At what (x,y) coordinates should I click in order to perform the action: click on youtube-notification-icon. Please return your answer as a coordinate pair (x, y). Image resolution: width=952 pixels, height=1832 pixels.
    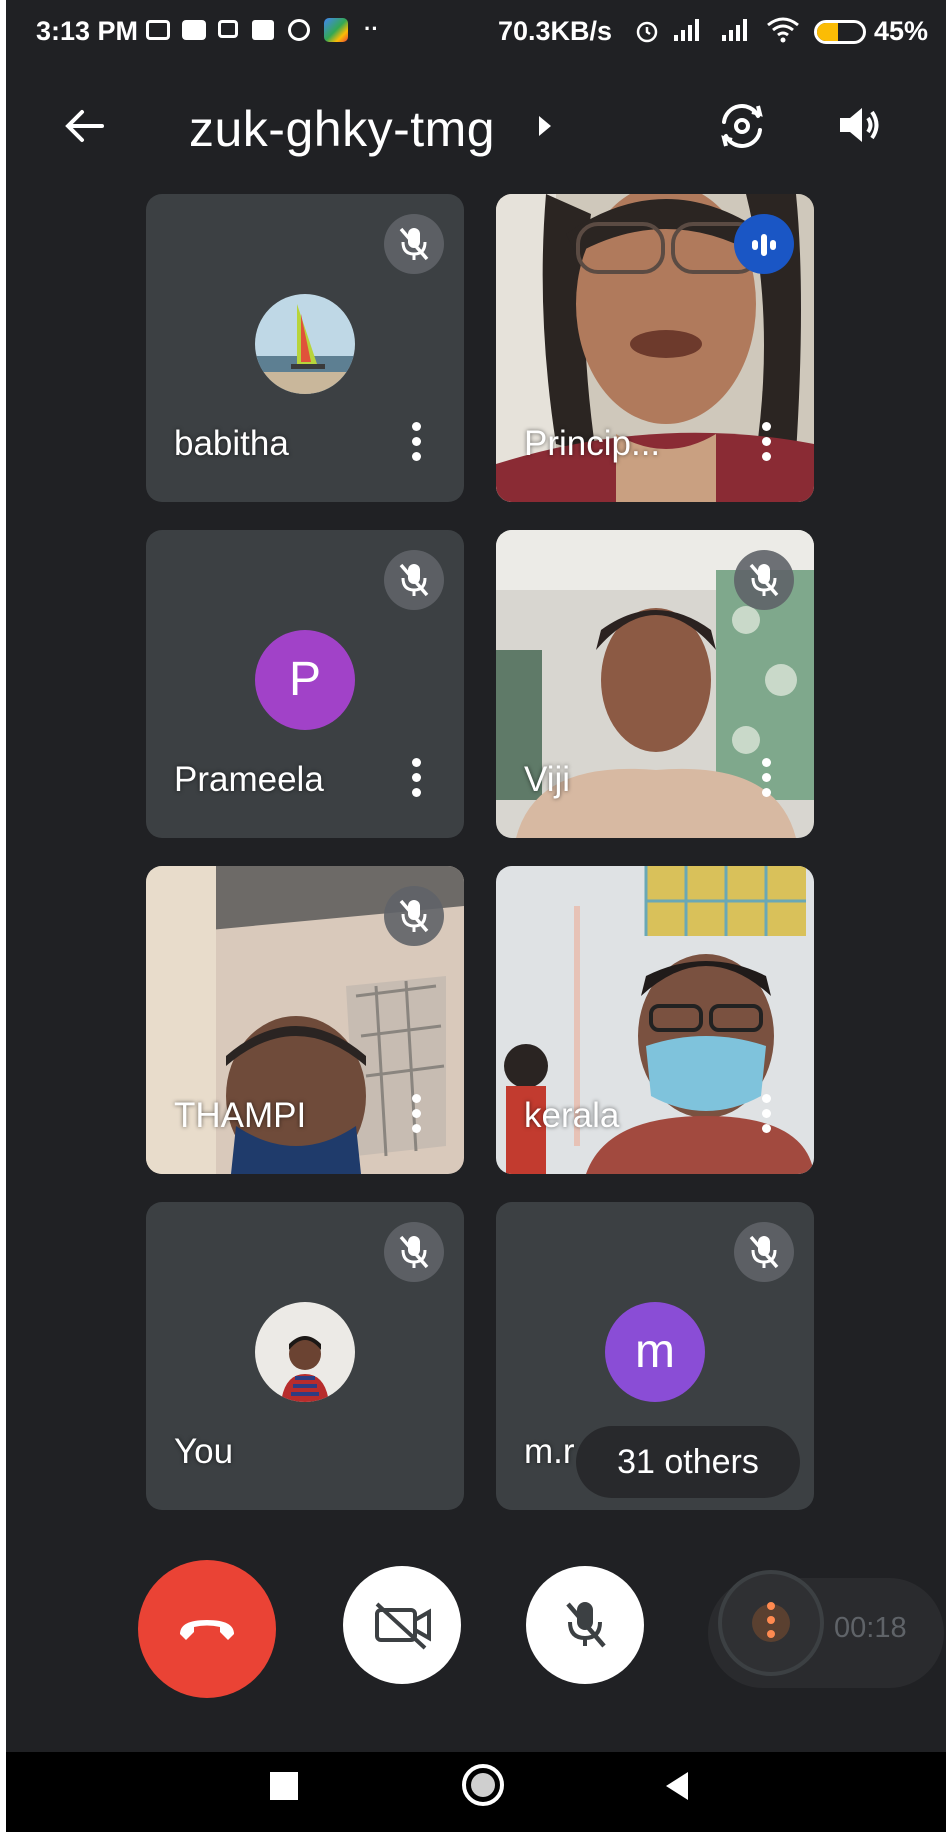
    Looking at the image, I should click on (194, 30).